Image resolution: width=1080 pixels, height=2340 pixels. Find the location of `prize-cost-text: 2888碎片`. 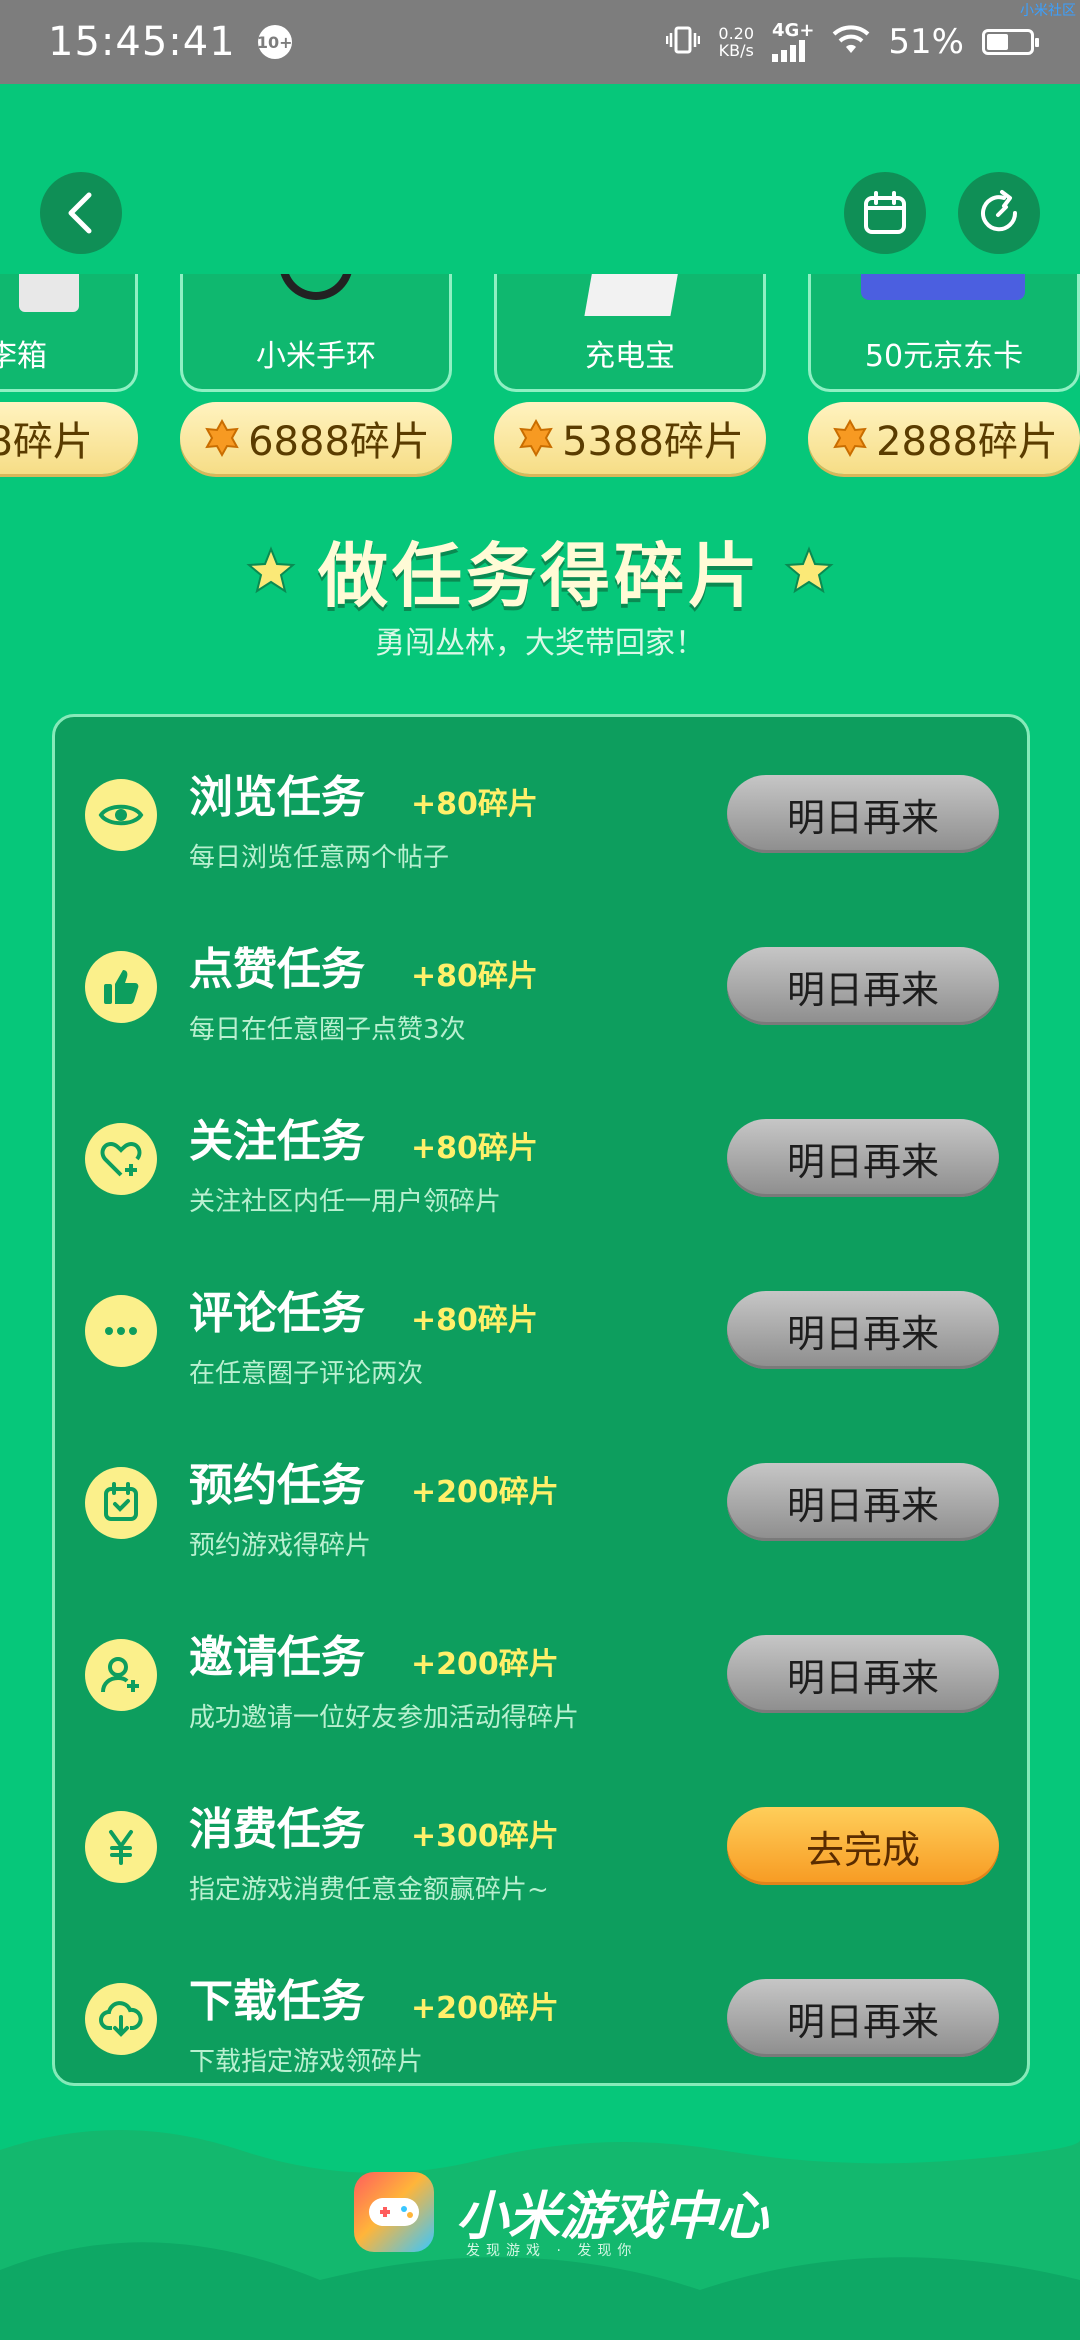

prize-cost-text: 2888碎片 is located at coordinates (967, 442).